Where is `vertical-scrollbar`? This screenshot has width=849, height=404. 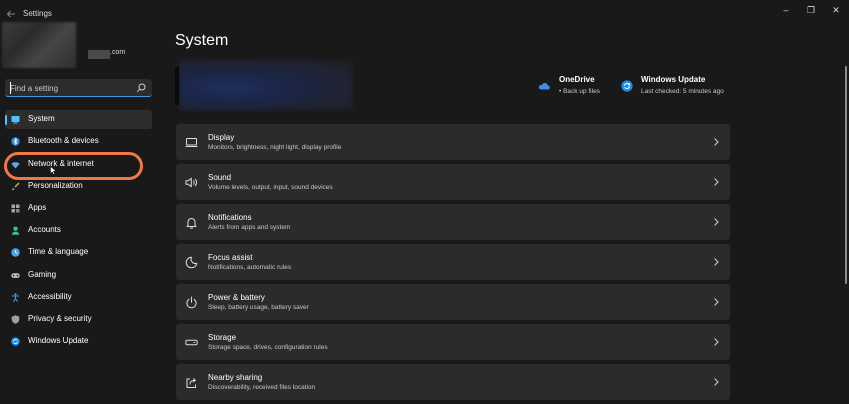
vertical-scrollbar is located at coordinates (846, 175).